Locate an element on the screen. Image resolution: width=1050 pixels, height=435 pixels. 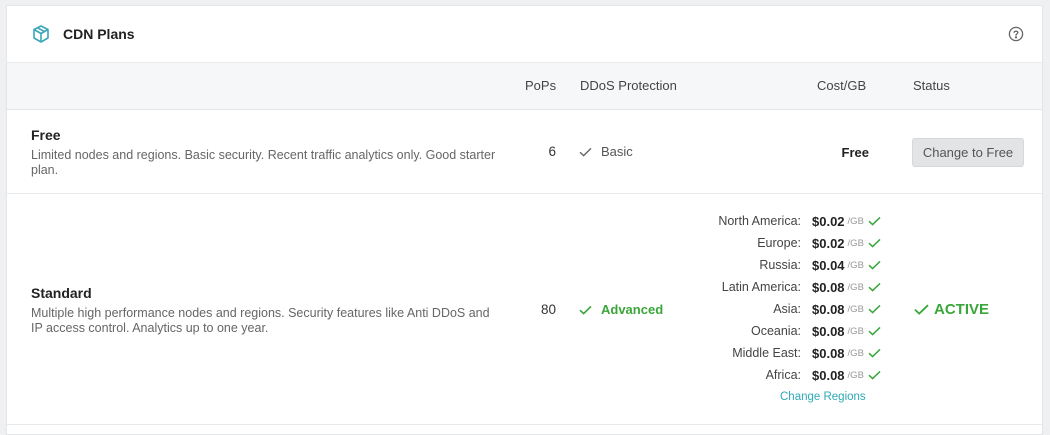
plan-name: Free is located at coordinates (46, 135).